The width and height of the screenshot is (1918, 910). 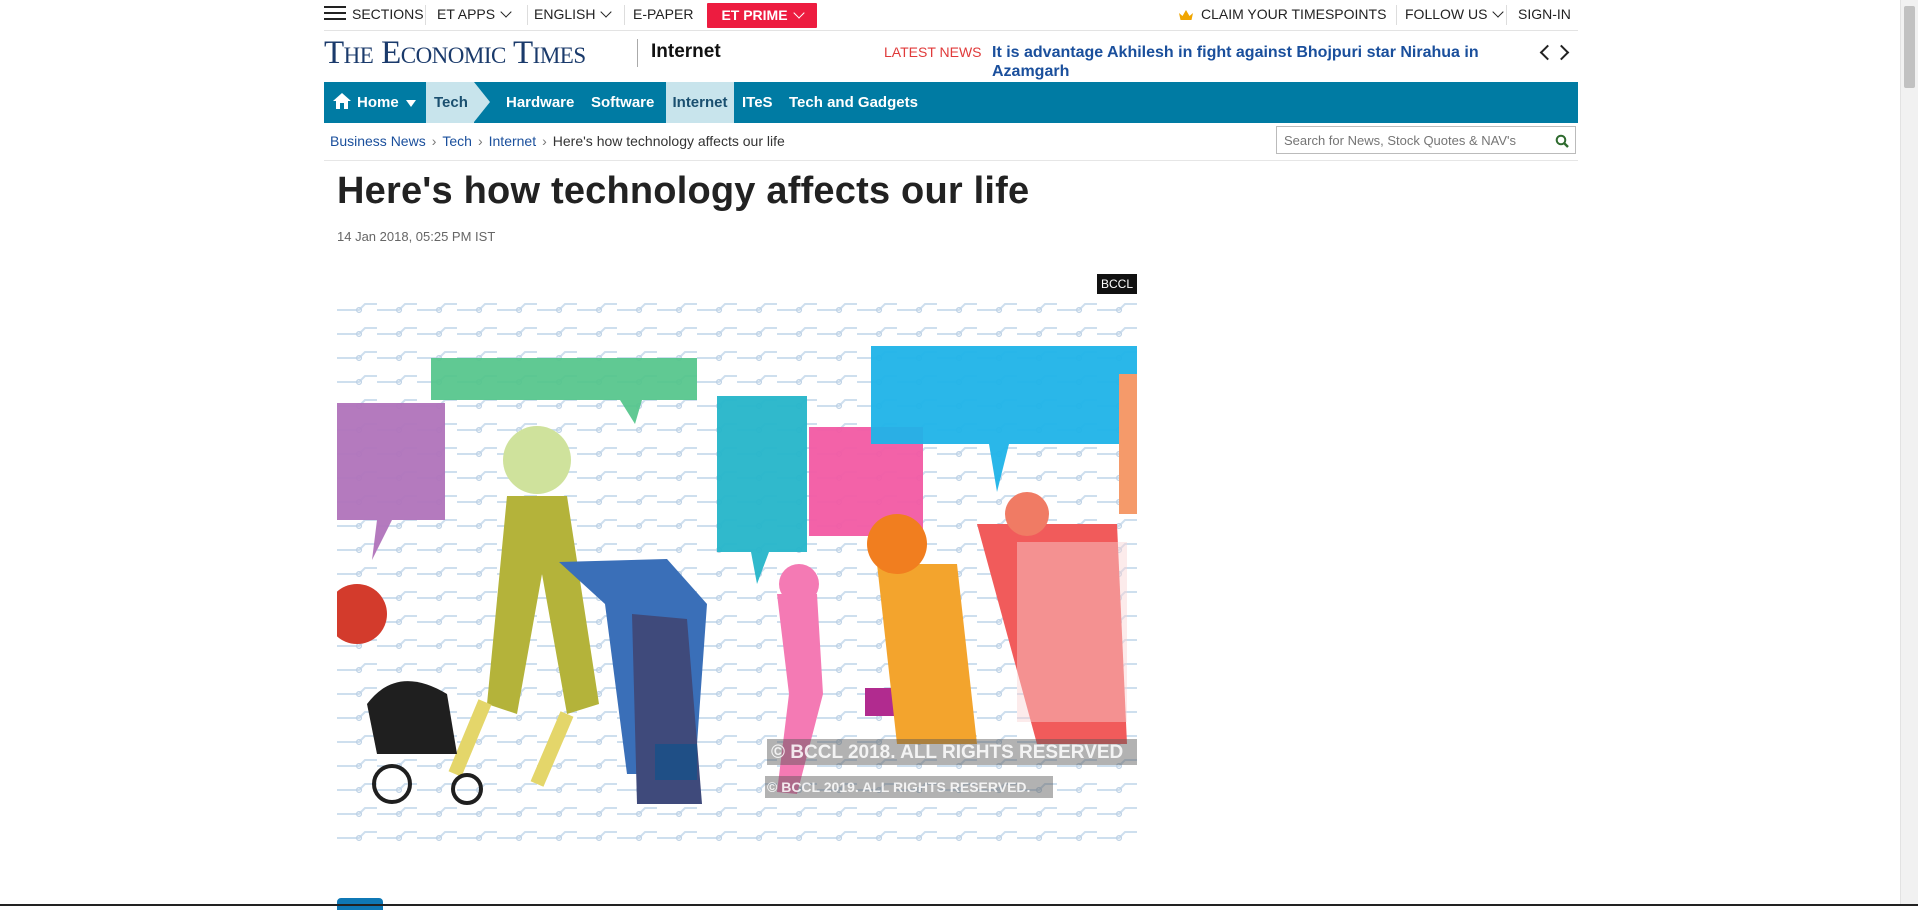 I want to click on signin-link: SIGN-IN, so click(x=1544, y=15).